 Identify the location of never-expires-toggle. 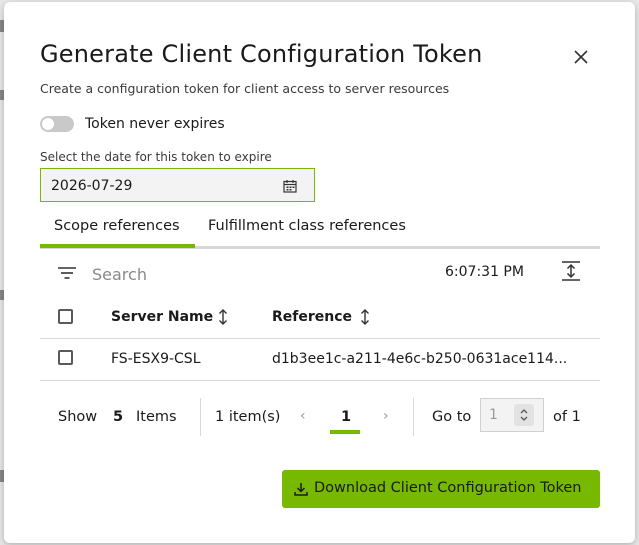
(57, 124).